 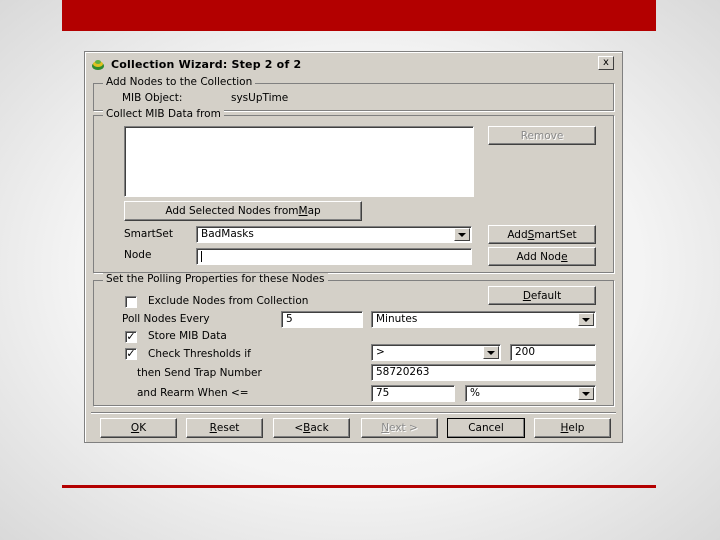 What do you see at coordinates (483, 372) in the screenshot?
I see `trap-number-input: 58720263` at bounding box center [483, 372].